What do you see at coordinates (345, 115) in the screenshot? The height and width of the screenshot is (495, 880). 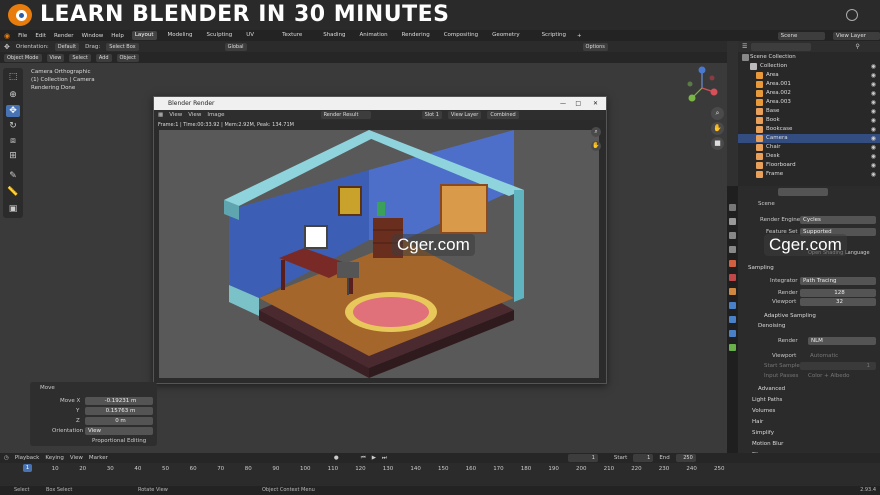 I see `render-result-dropdown: Render Result` at bounding box center [345, 115].